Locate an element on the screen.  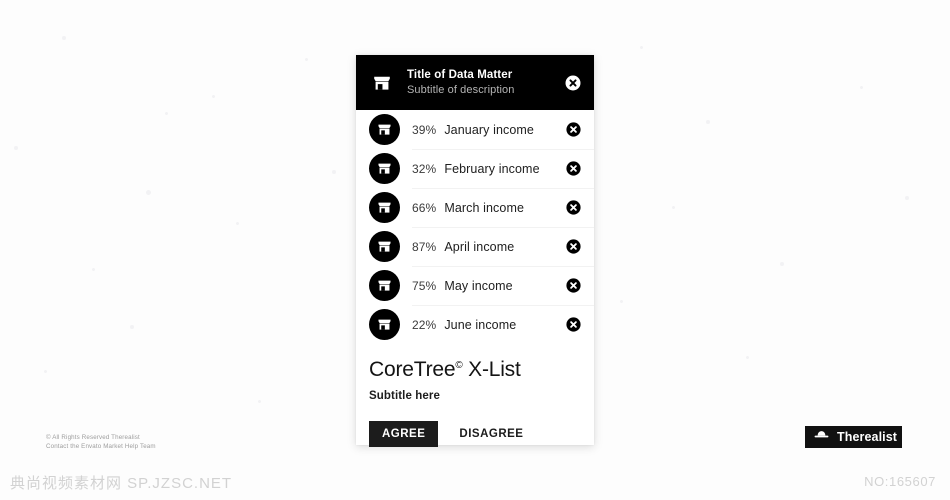
list-item-texts: 66% March income is located at coordinates (488, 208).